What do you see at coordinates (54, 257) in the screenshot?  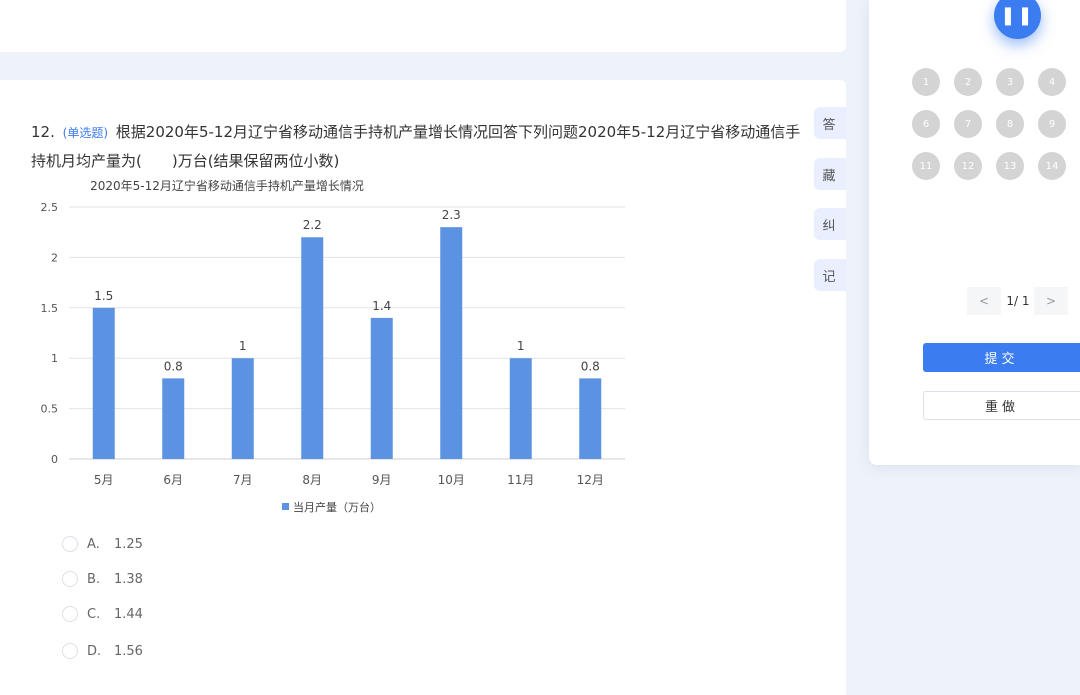 I see `y-tick-label: 2` at bounding box center [54, 257].